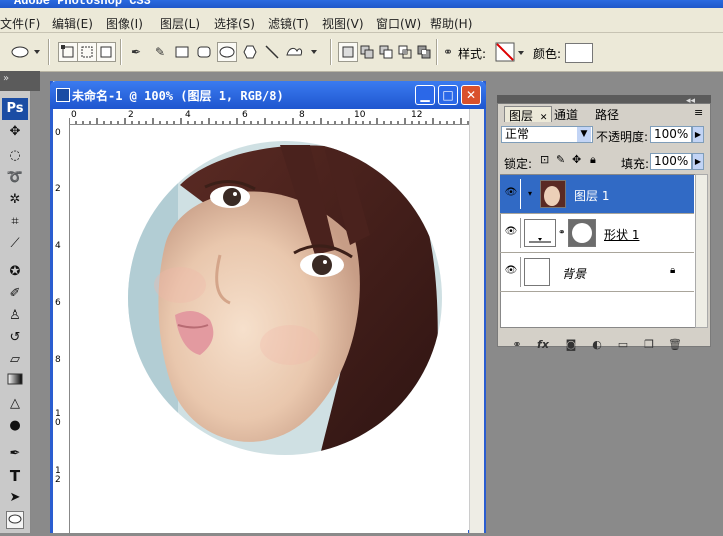 This screenshot has width=723, height=536. I want to click on vertical-scrollbar, so click(476, 321).